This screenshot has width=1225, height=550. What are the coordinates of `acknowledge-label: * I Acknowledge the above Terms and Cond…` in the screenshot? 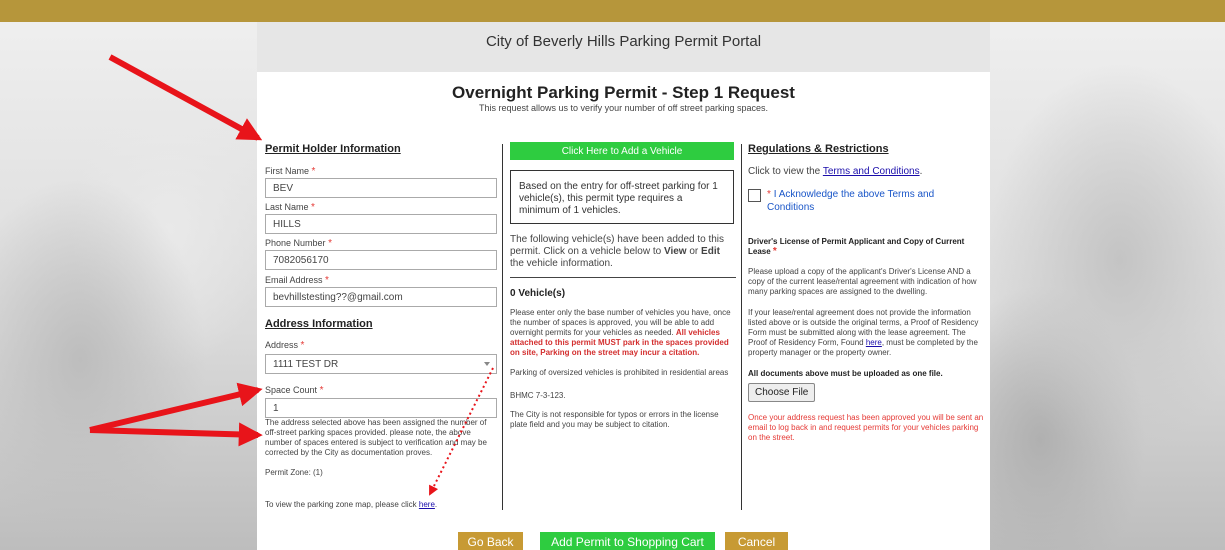 It's located at (851, 201).